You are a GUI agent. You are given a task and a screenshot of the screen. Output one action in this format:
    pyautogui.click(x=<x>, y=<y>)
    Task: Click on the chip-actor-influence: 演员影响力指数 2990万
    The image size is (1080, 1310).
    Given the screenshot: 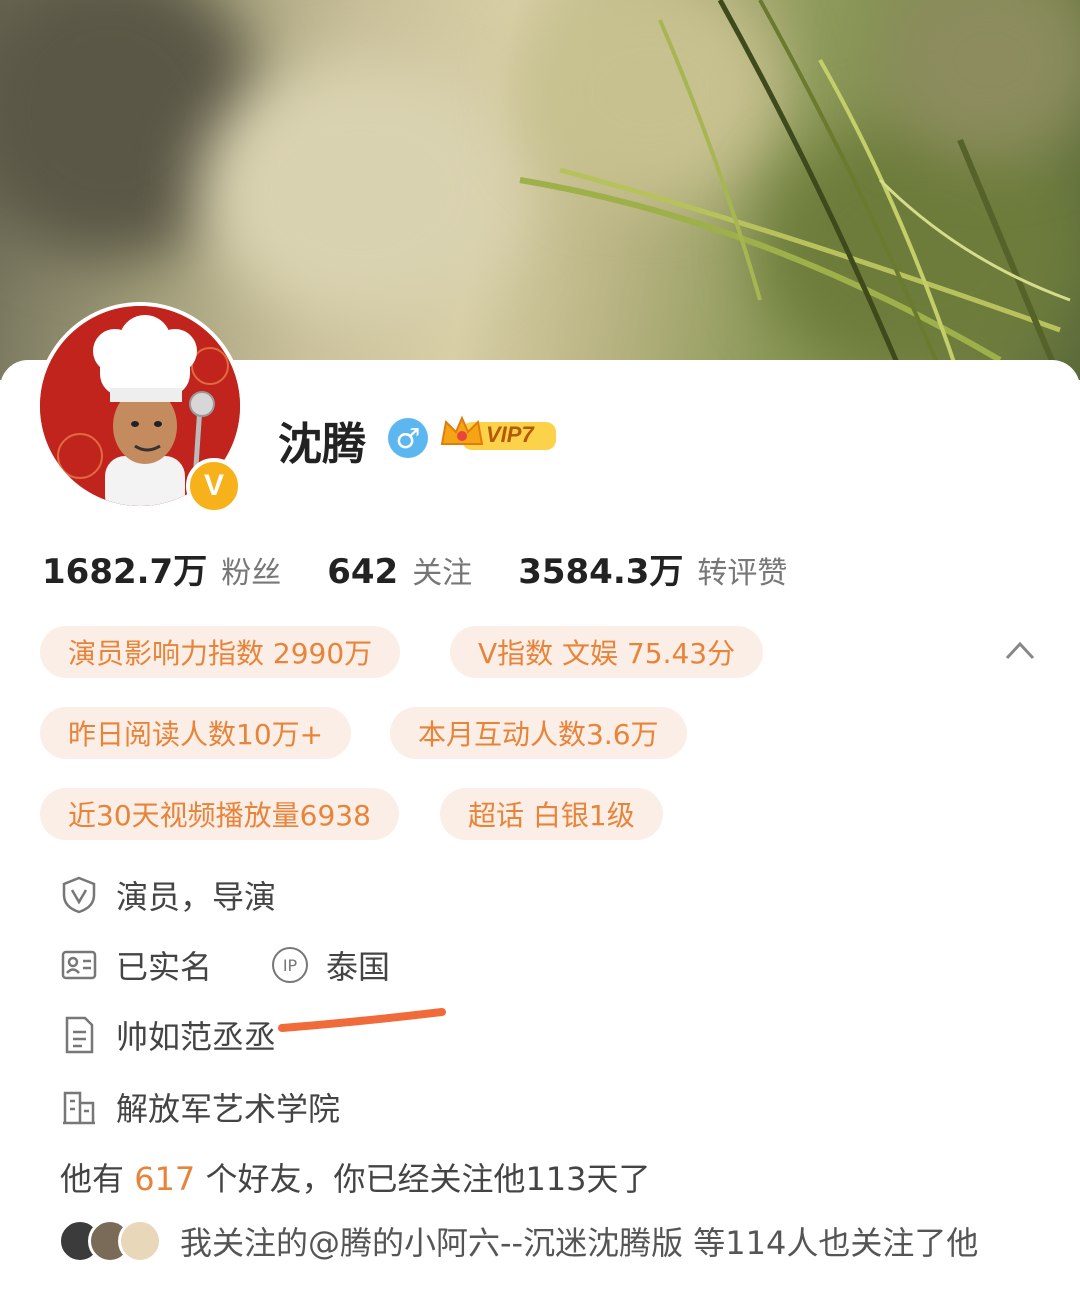 What is the action you would take?
    pyautogui.click(x=220, y=652)
    